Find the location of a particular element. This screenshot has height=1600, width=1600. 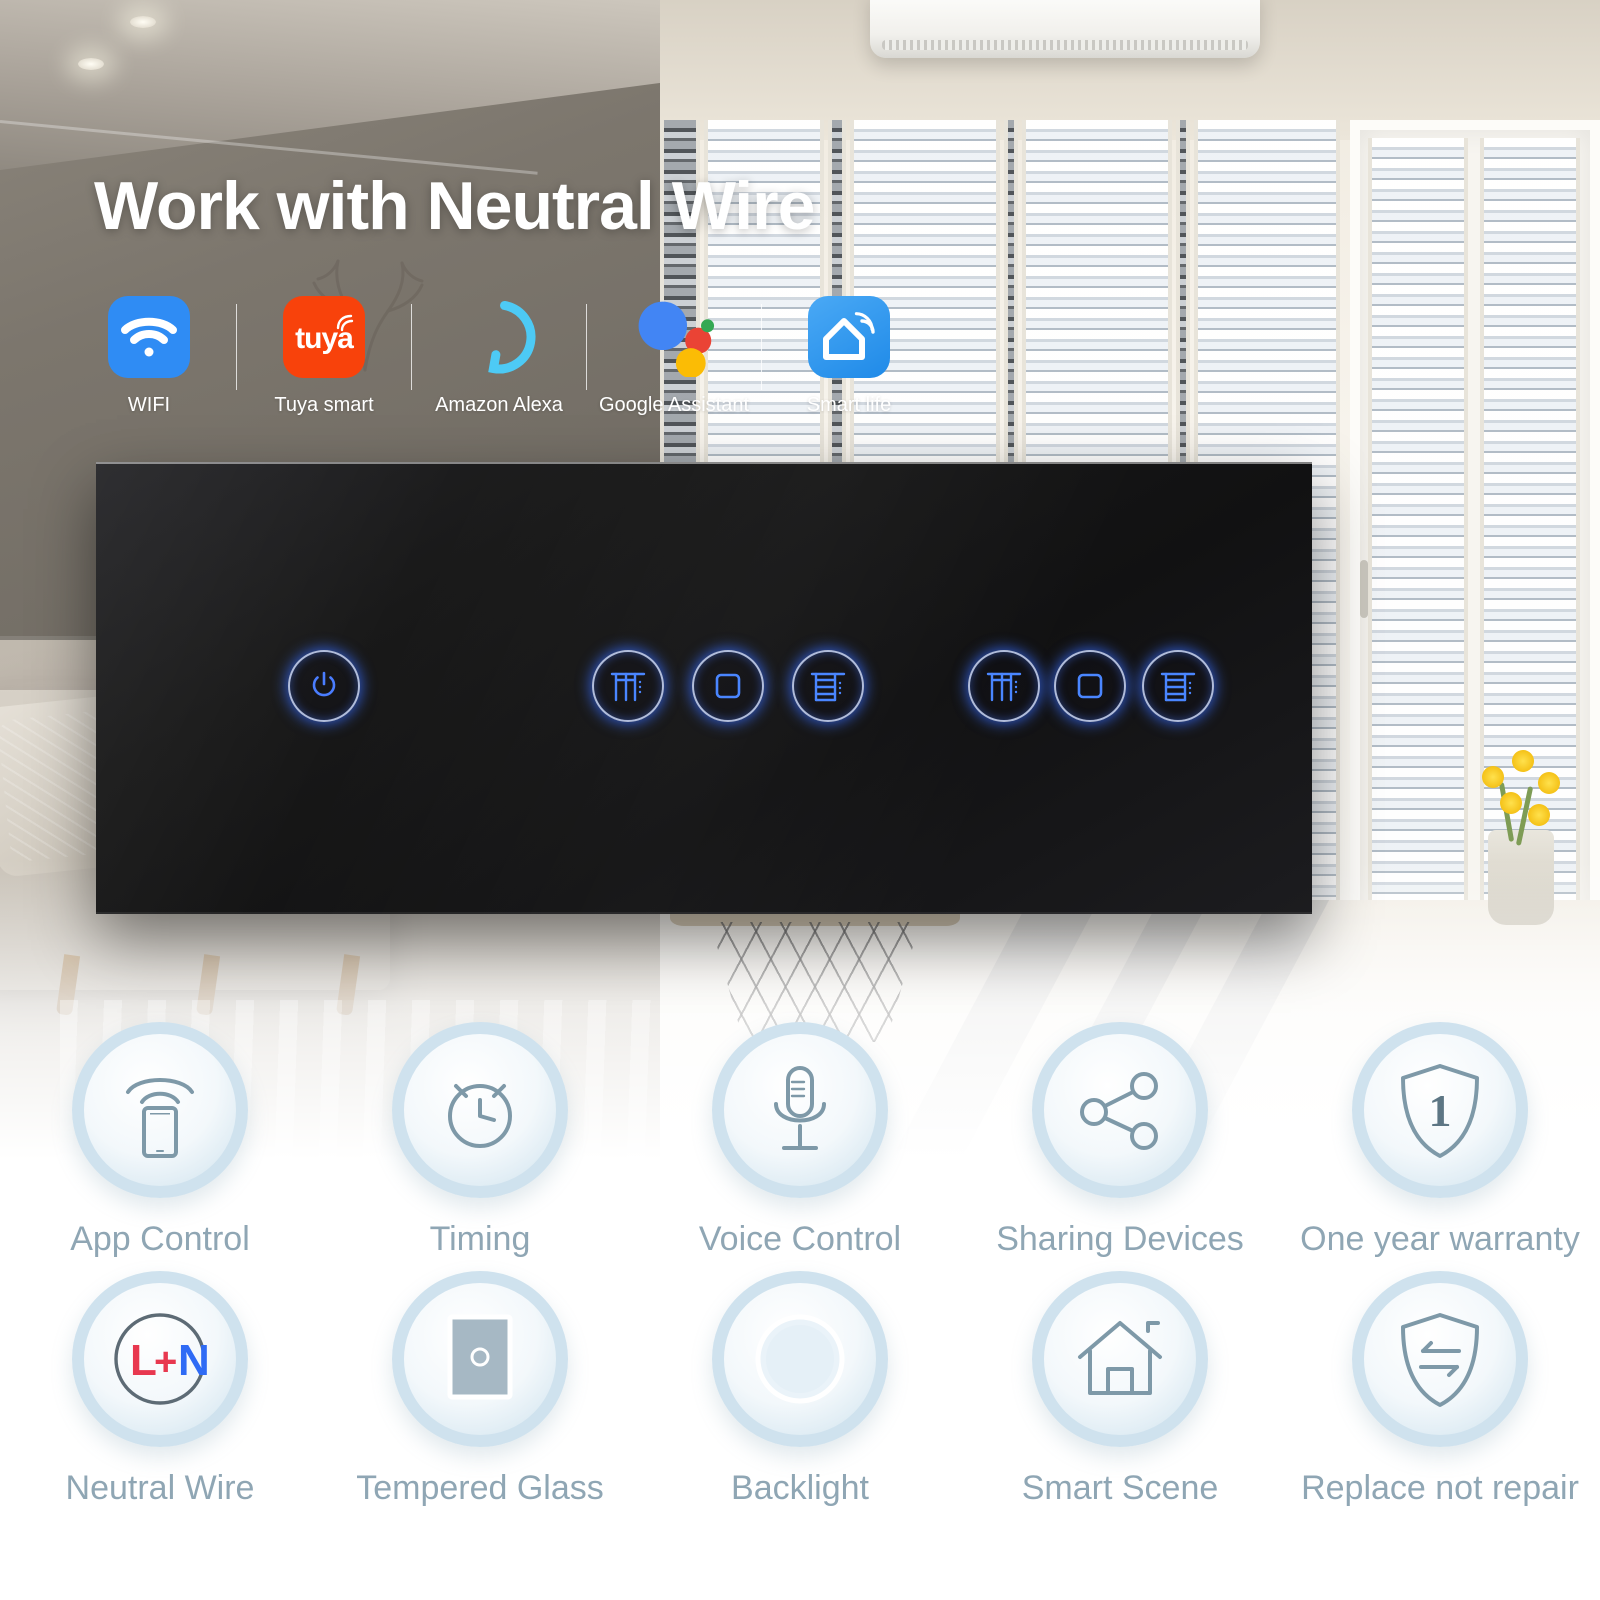

home-outline-icon is located at coordinates (1120, 1358).